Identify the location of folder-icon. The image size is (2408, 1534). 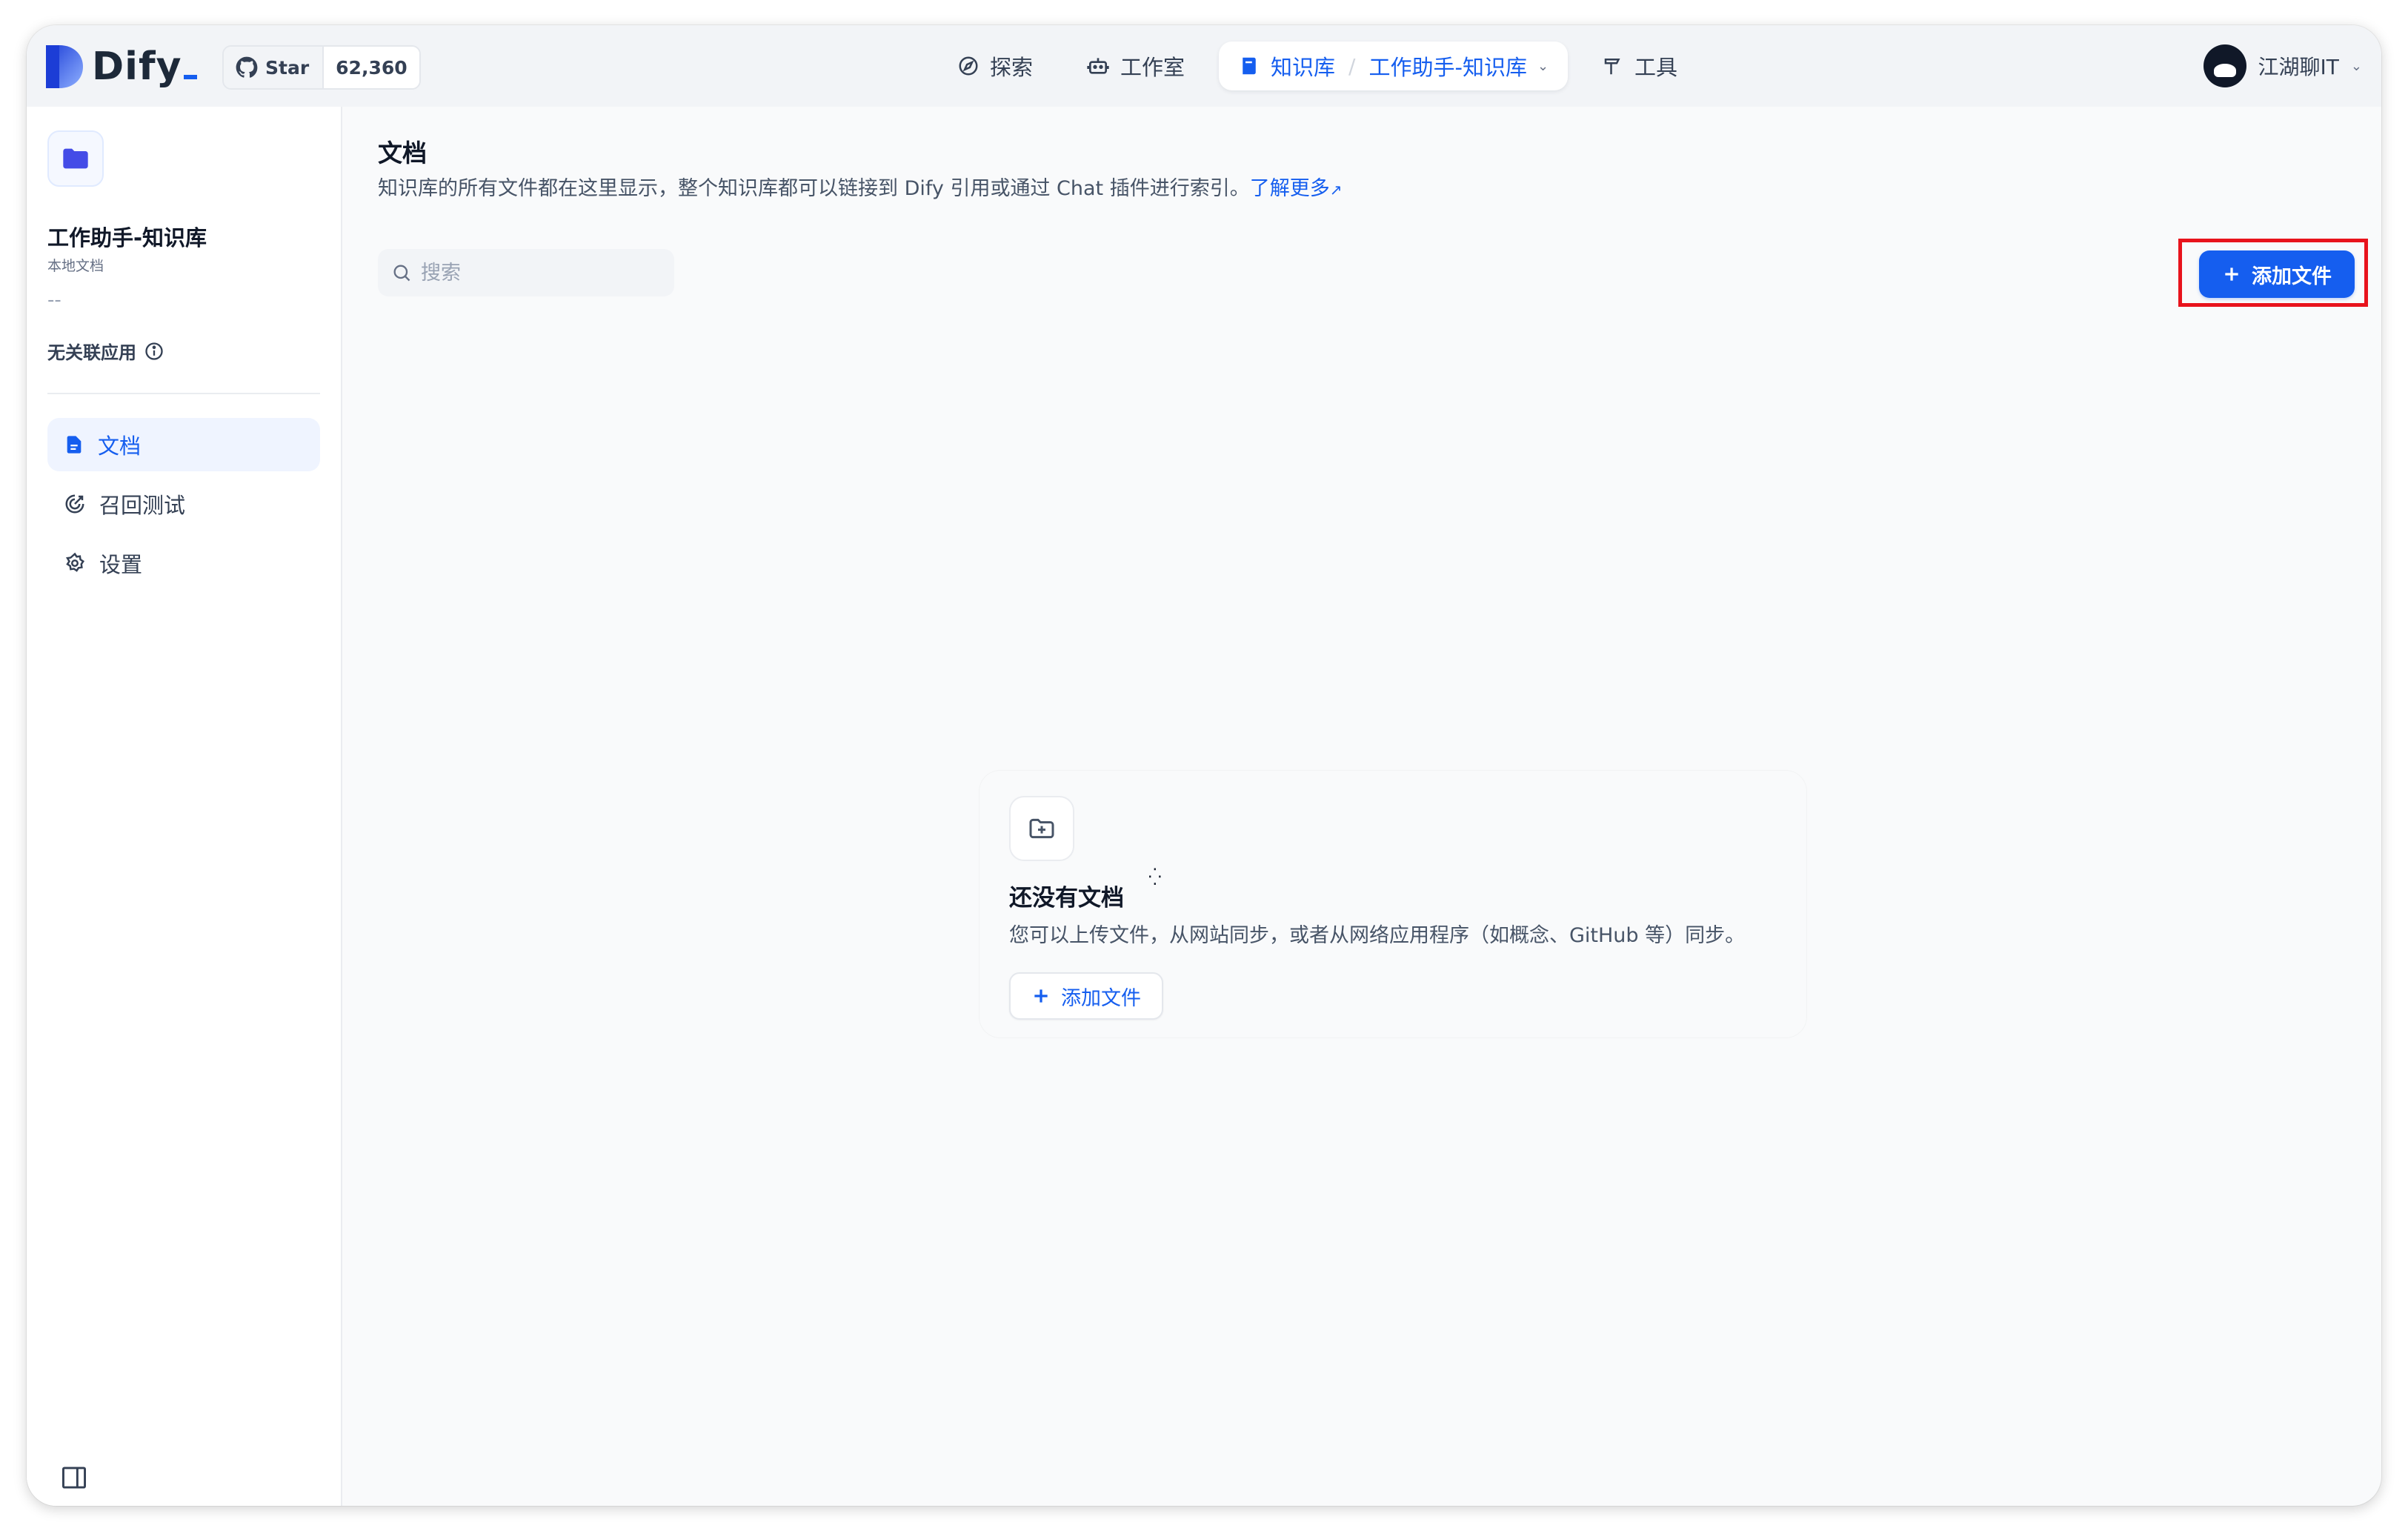
(75, 158).